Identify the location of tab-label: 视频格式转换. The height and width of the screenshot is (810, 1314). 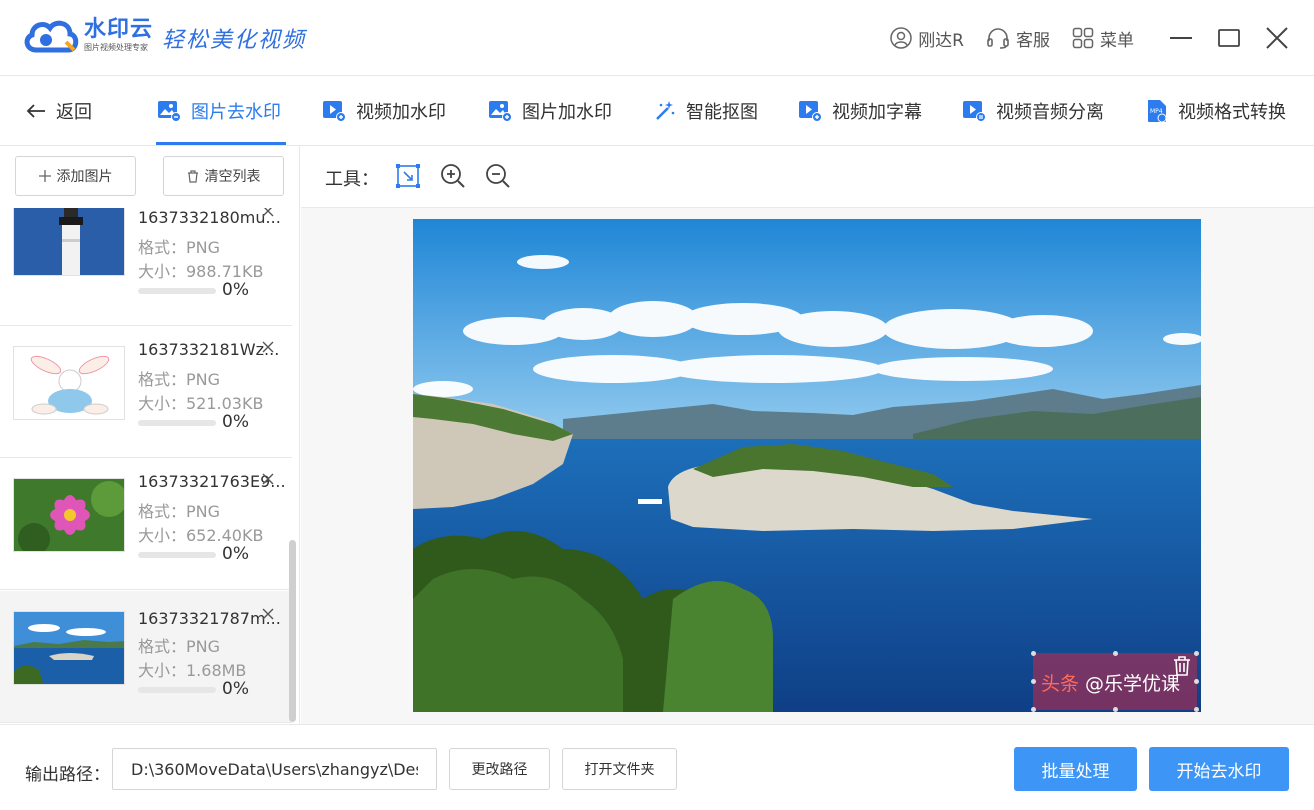
(1232, 112).